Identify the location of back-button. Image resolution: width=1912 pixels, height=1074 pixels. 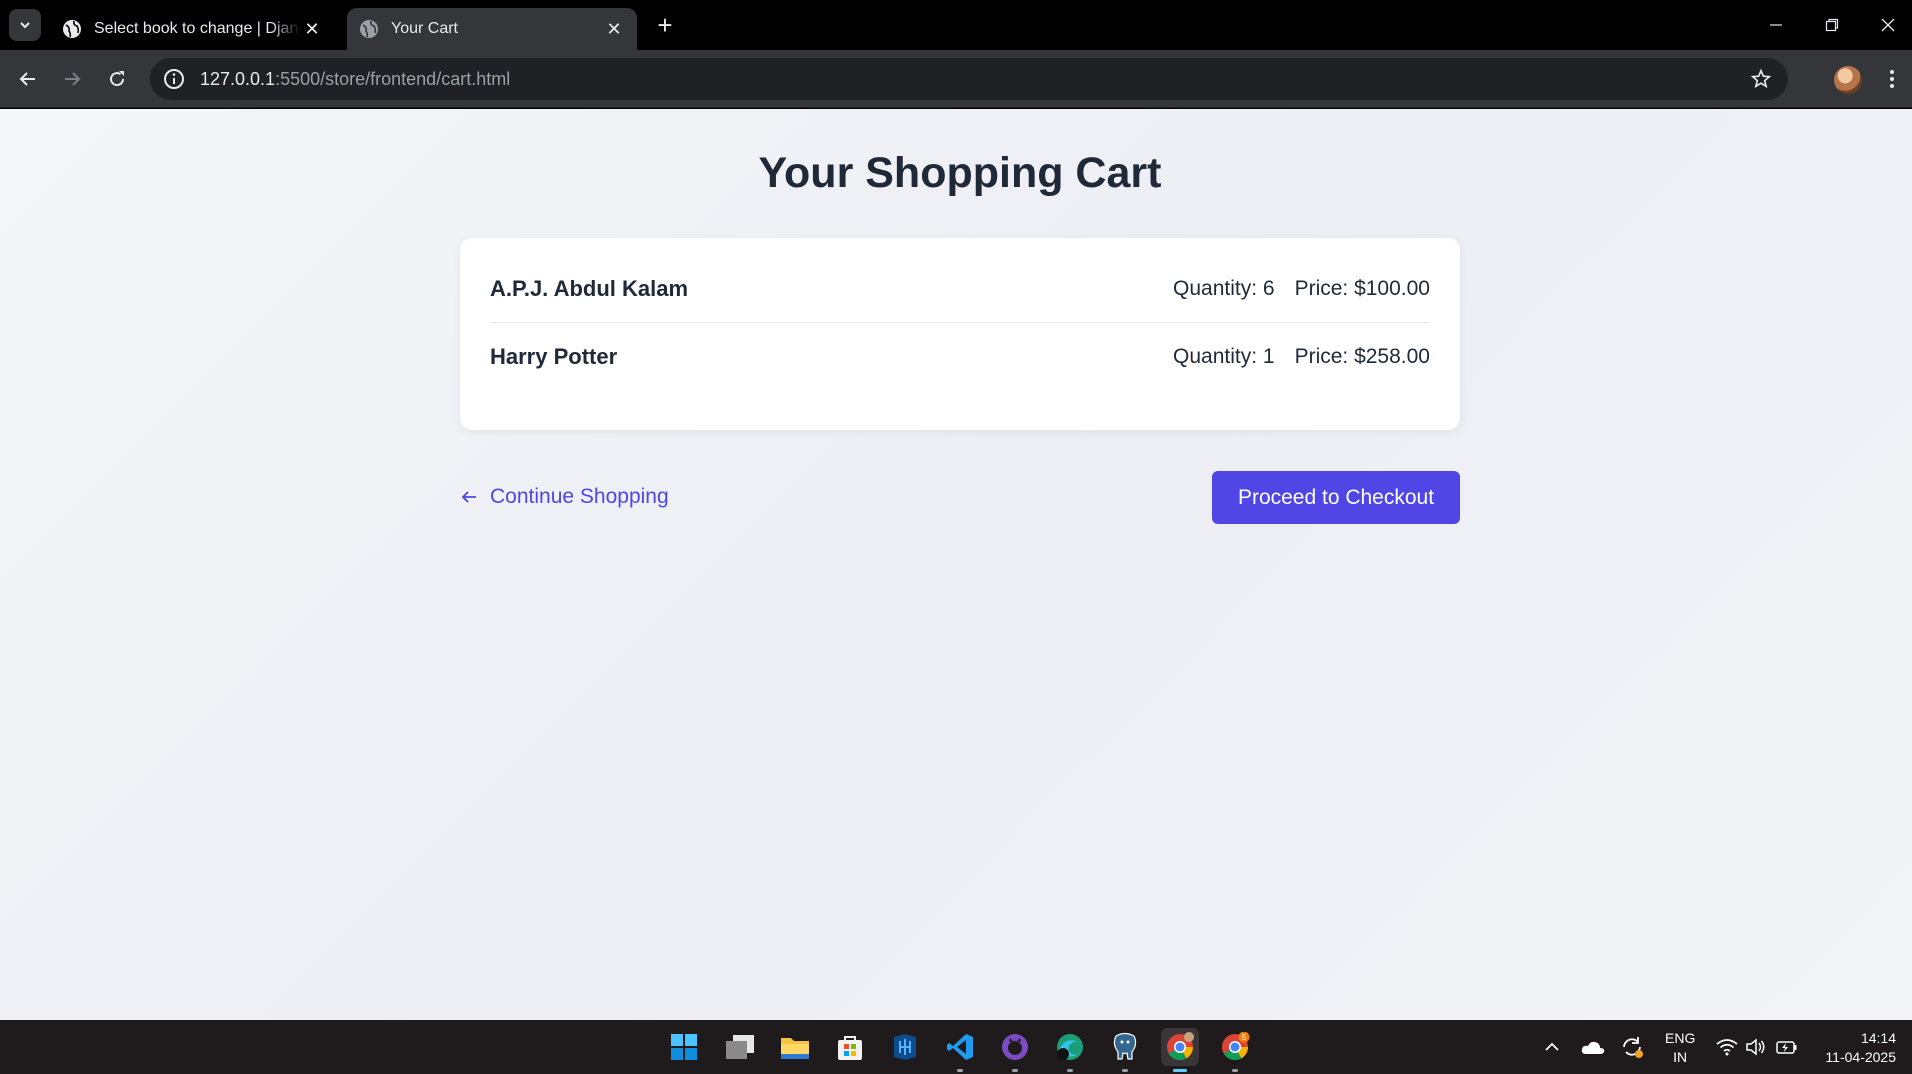
(28, 79).